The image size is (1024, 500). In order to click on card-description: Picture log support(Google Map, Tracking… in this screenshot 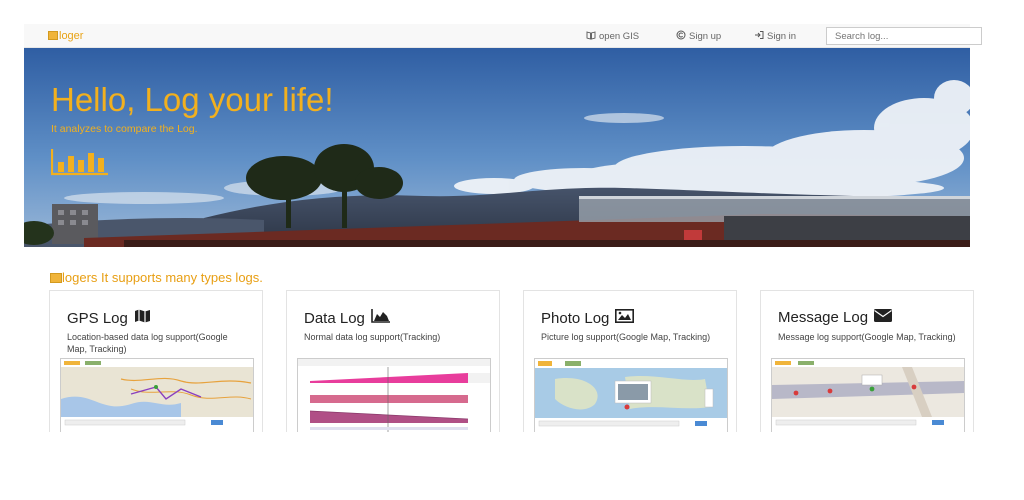, I will do `click(626, 337)`.